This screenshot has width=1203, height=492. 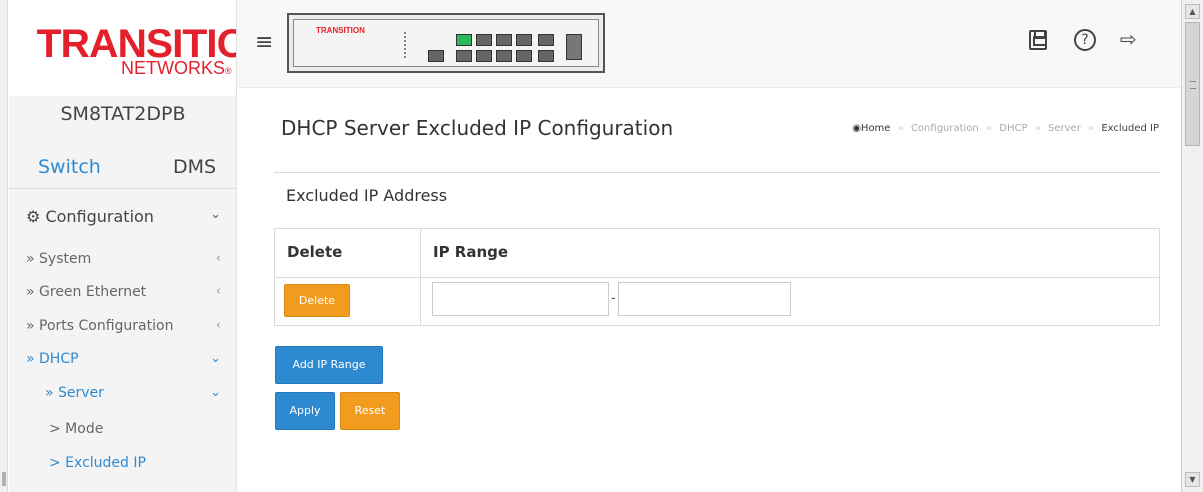 I want to click on sidebar-item-excluded-ip: > Excluded IP, so click(x=122, y=464).